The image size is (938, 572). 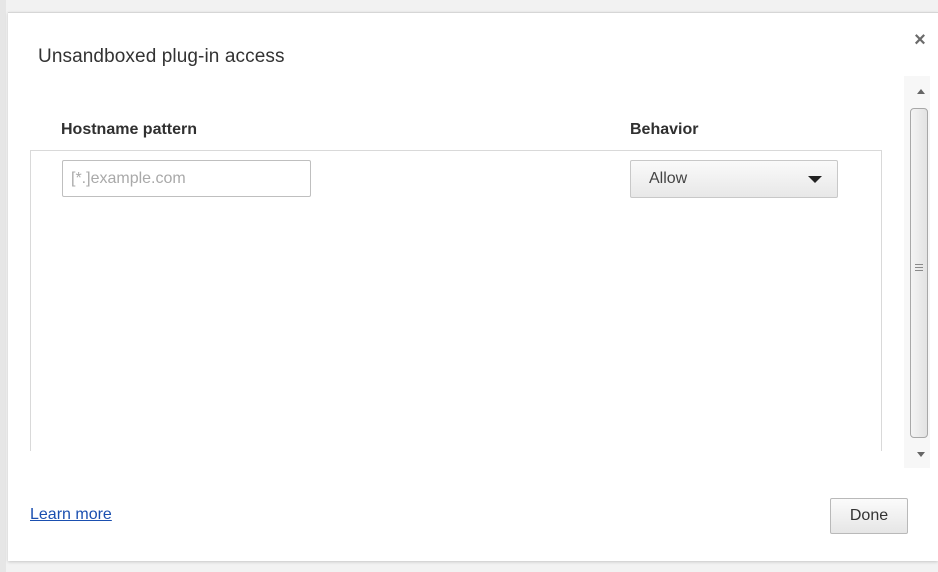 I want to click on scrollbar-thumb, so click(x=919, y=273).